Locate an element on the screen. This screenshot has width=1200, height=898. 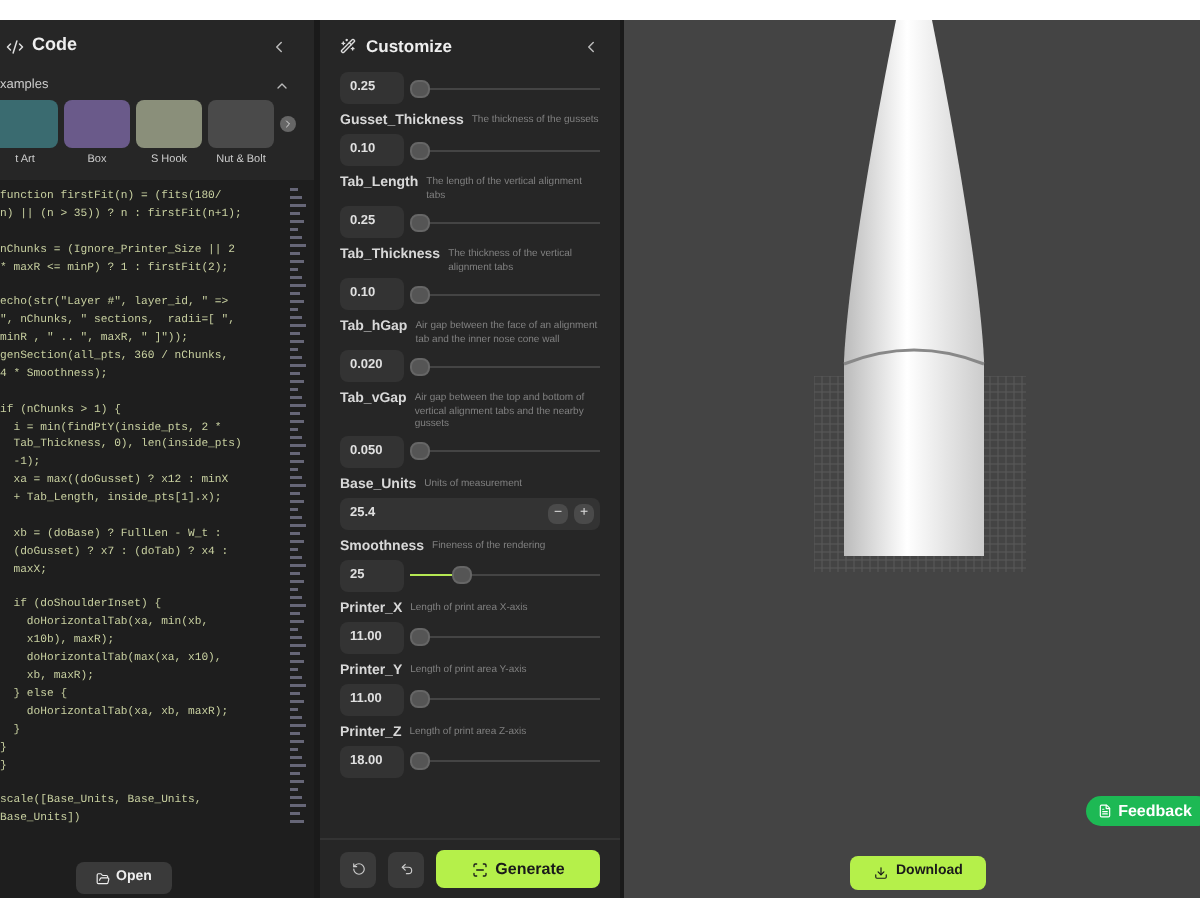
document-icon is located at coordinates (1105, 811).